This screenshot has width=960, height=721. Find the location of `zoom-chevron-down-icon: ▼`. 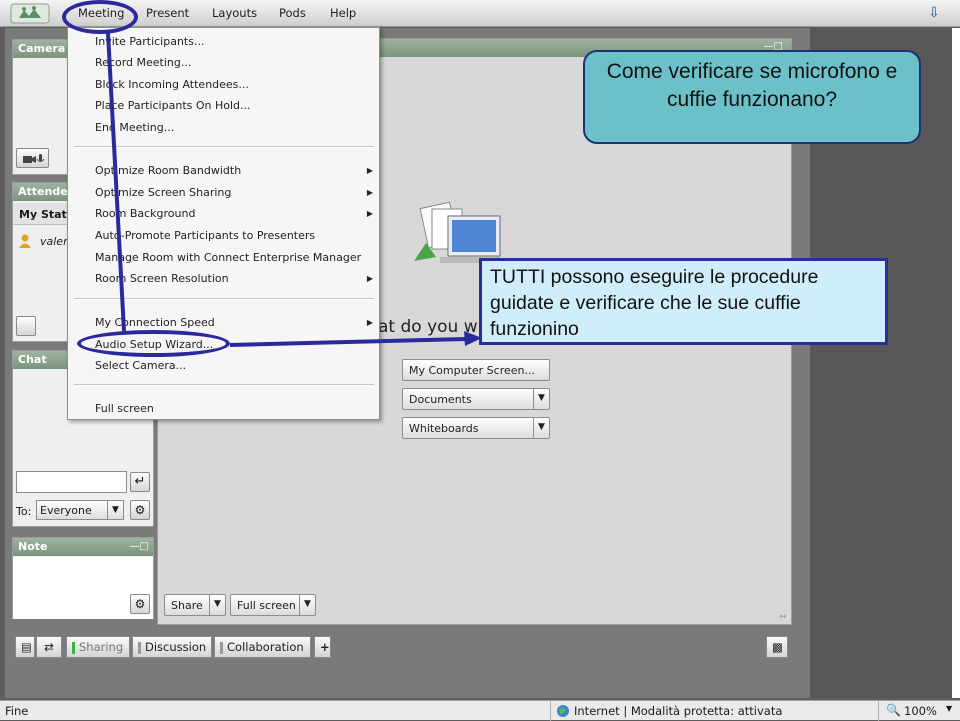

zoom-chevron-down-icon: ▼ is located at coordinates (949, 708).